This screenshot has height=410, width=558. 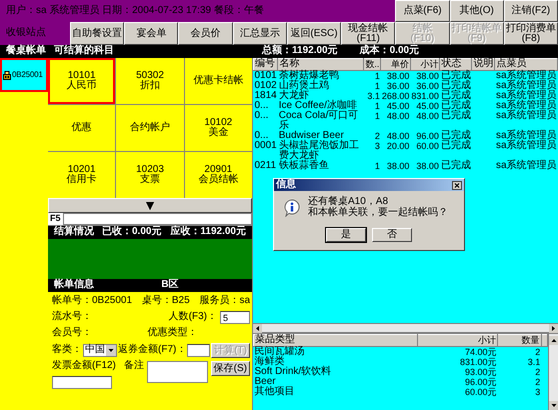 I want to click on scroll-left-icon, so click(x=257, y=328).